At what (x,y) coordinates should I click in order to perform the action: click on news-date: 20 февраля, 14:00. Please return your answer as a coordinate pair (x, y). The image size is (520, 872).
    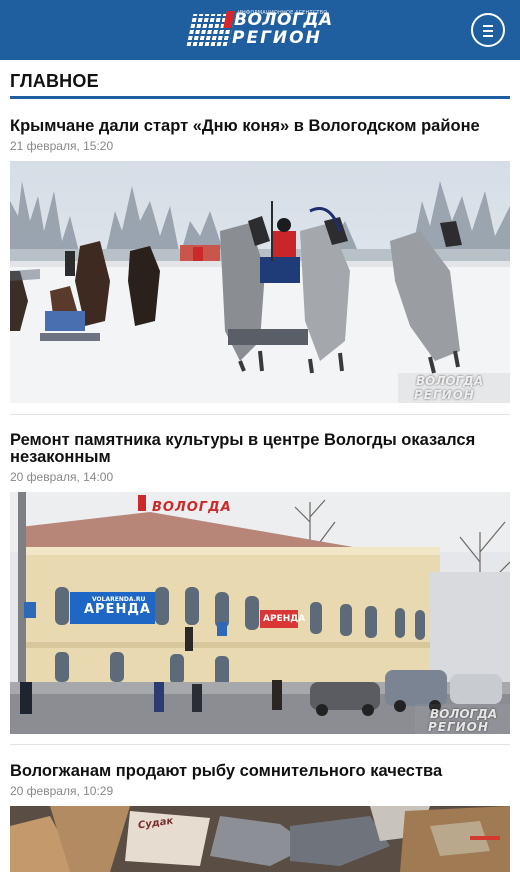
    Looking at the image, I should click on (62, 477).